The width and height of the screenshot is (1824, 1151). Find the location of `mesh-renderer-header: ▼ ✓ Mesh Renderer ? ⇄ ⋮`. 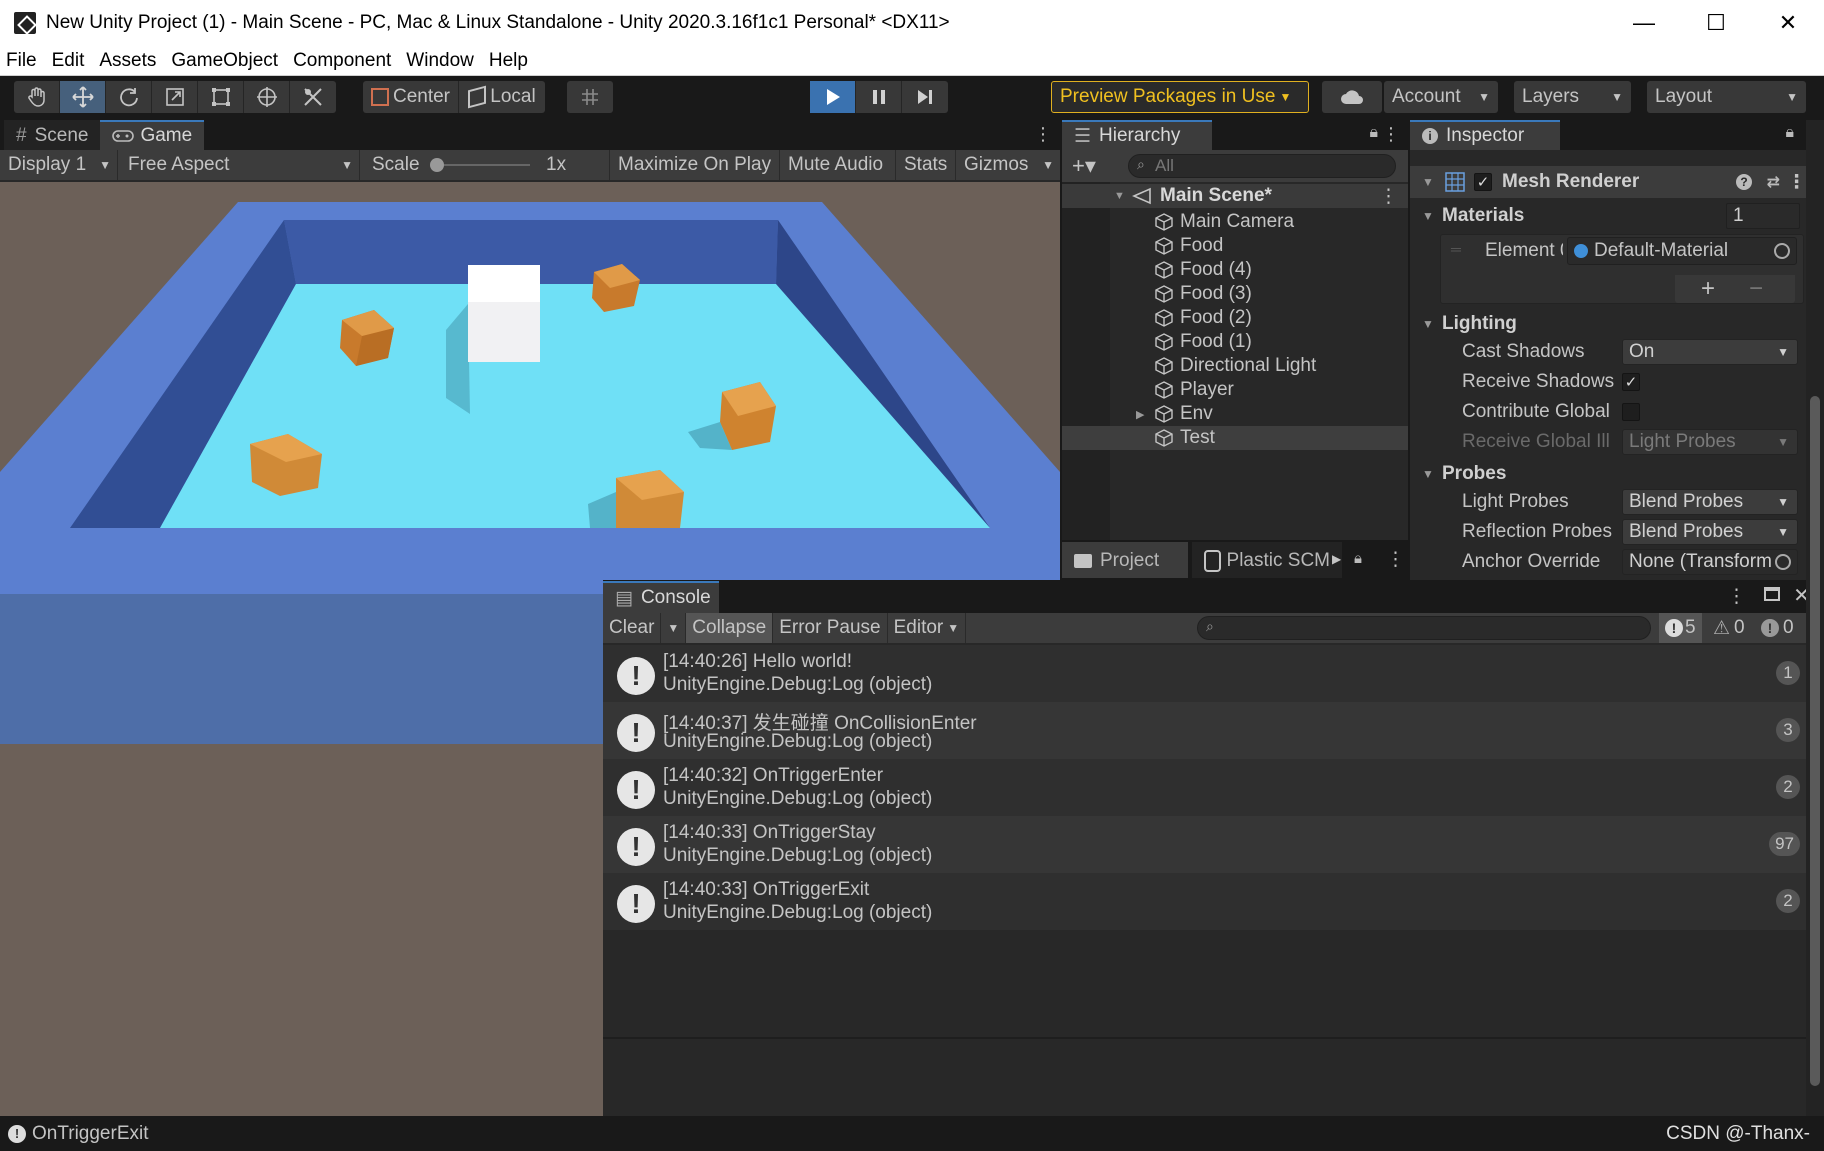

mesh-renderer-header: ▼ ✓ Mesh Renderer ? ⇄ ⋮ is located at coordinates (1617, 182).